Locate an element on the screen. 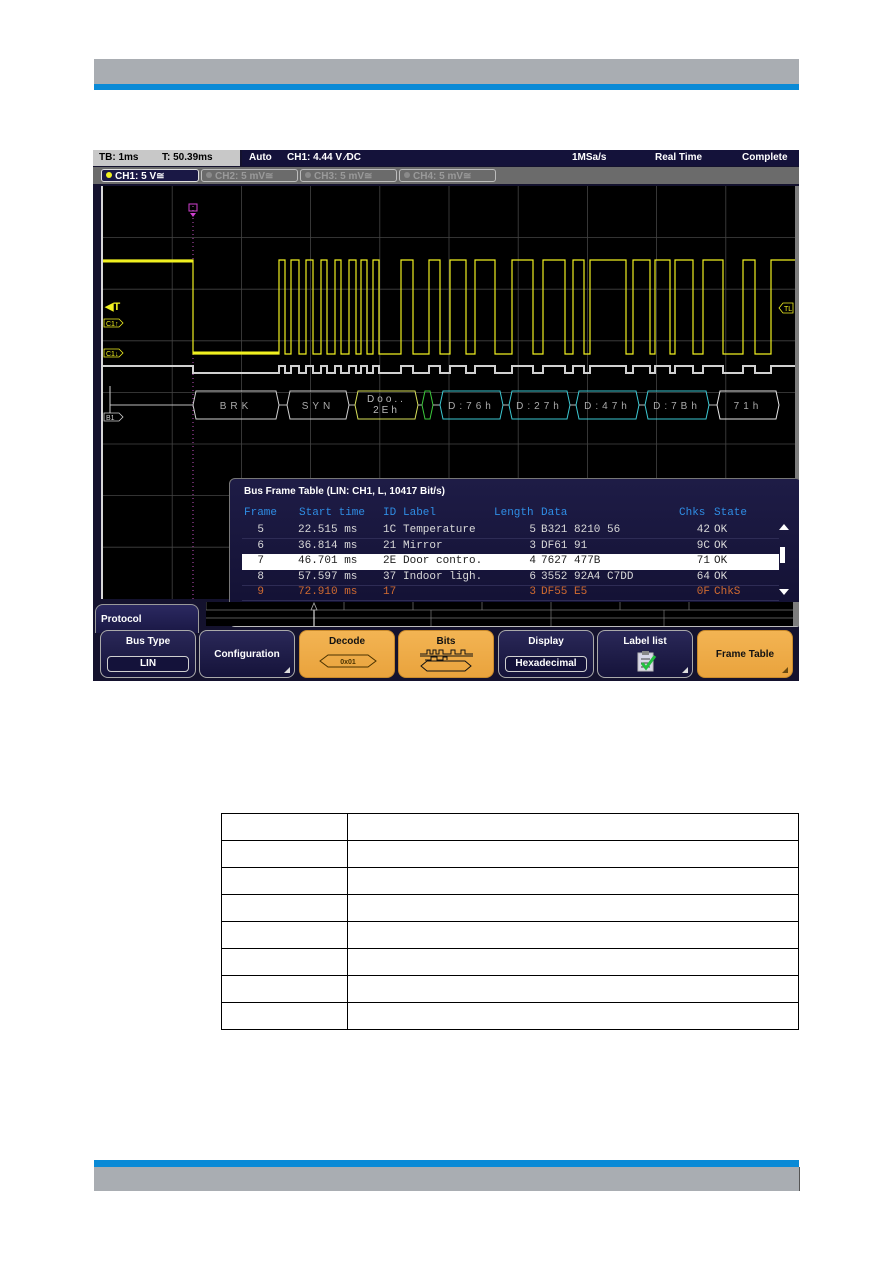 The height and width of the screenshot is (1263, 893). decode-segment-break: BRK is located at coordinates (236, 405).